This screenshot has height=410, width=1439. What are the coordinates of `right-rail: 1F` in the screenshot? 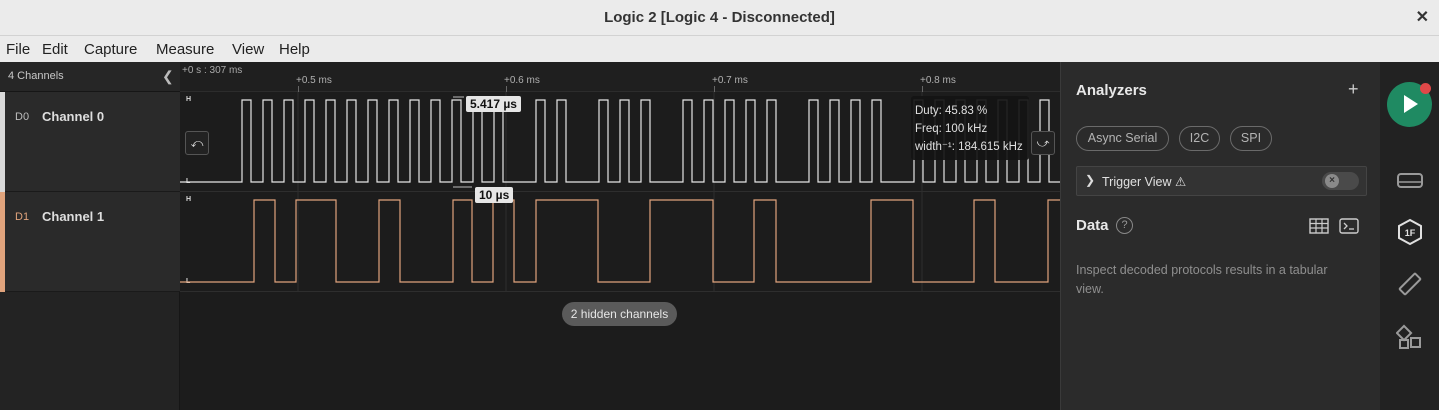 It's located at (1409, 236).